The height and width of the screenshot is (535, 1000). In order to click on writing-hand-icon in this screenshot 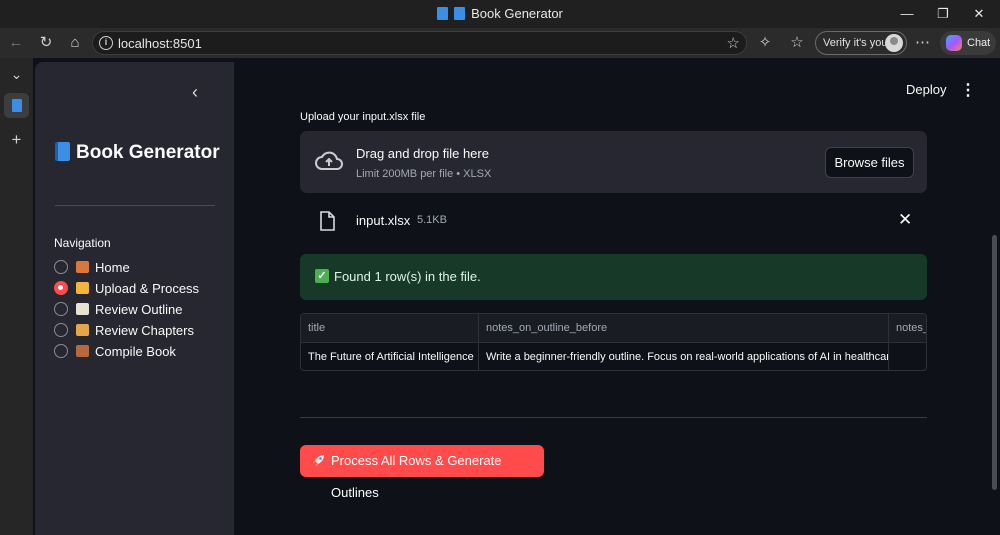, I will do `click(82, 330)`.